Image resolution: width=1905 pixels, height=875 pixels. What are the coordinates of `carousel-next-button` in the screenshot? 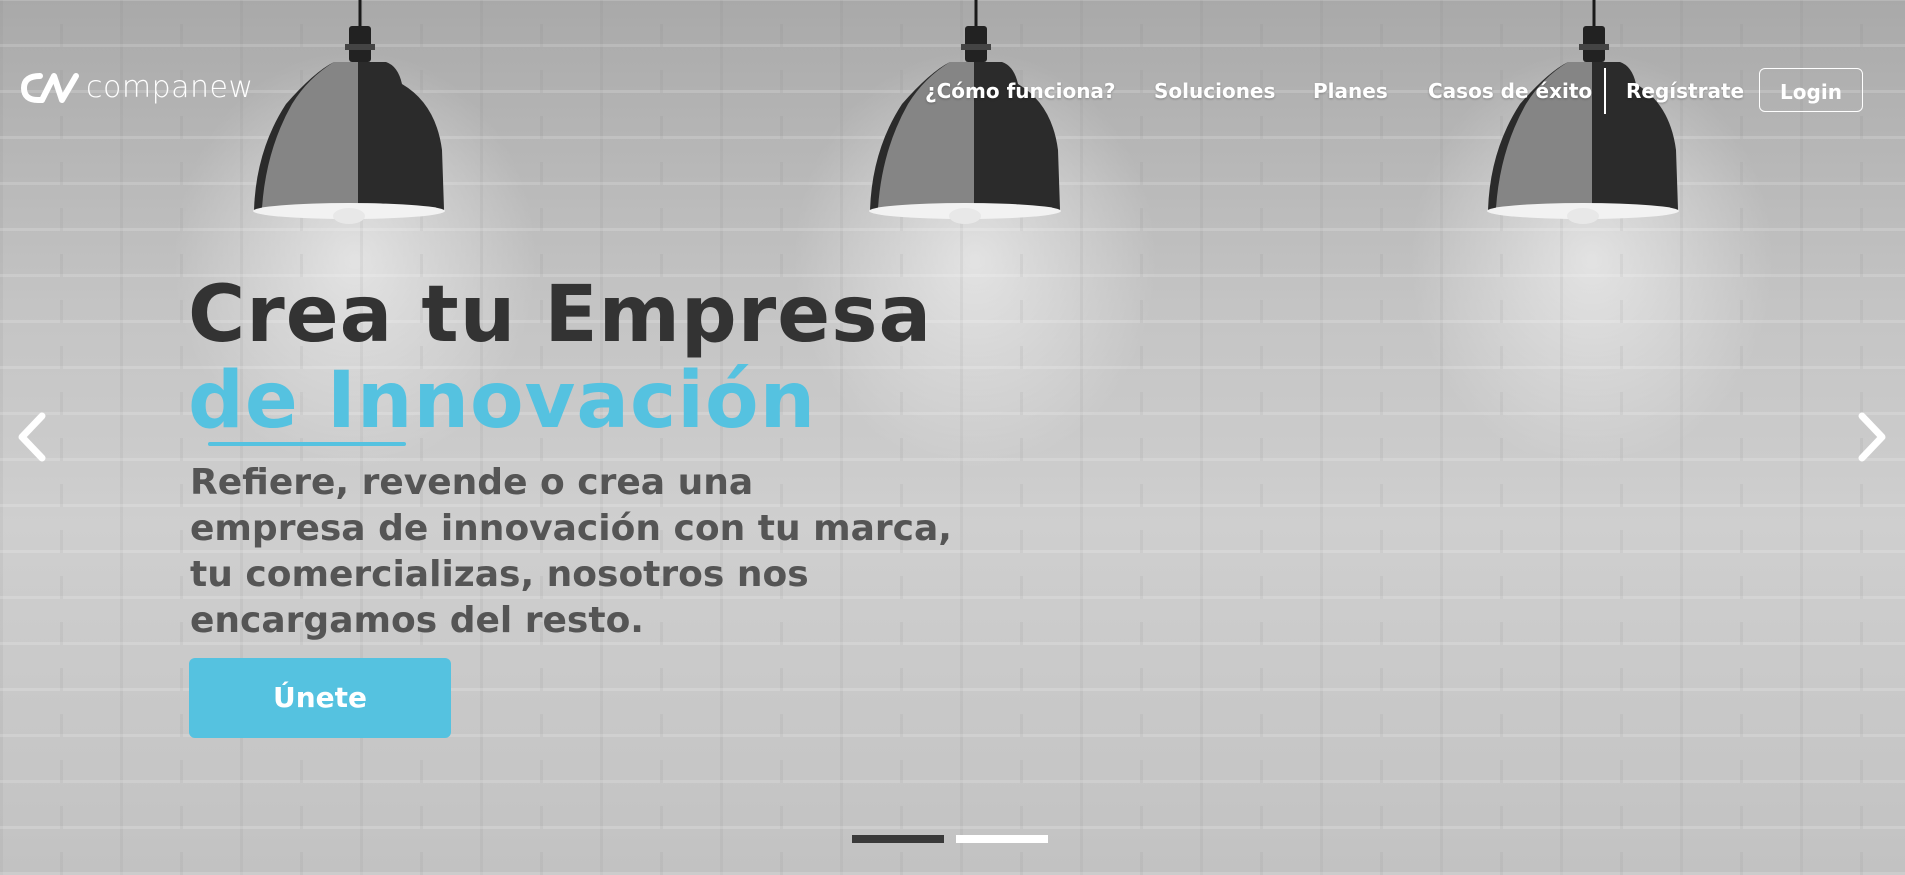 It's located at (1872, 437).